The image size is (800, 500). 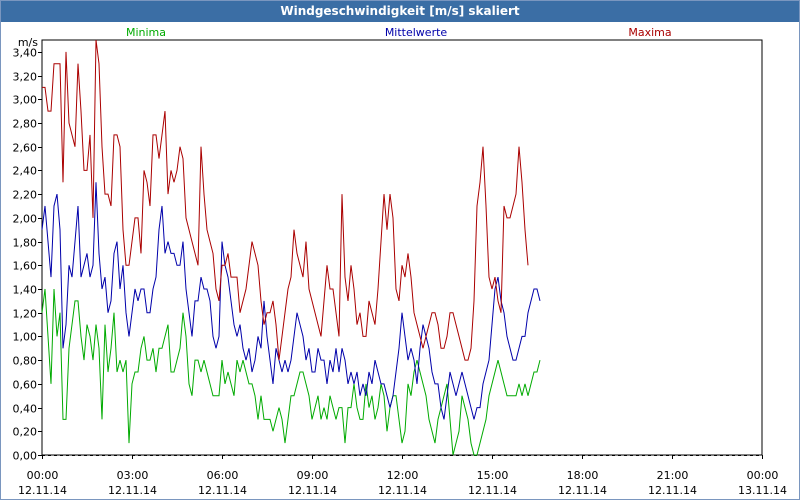 I want to click on x-tick-label-time: 12:00, so click(x=403, y=475).